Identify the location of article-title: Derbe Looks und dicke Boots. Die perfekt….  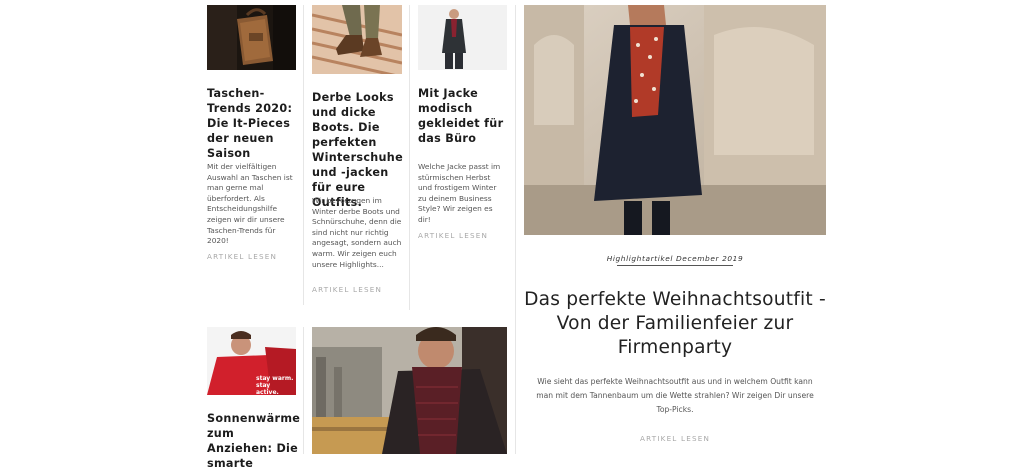
(359, 150).